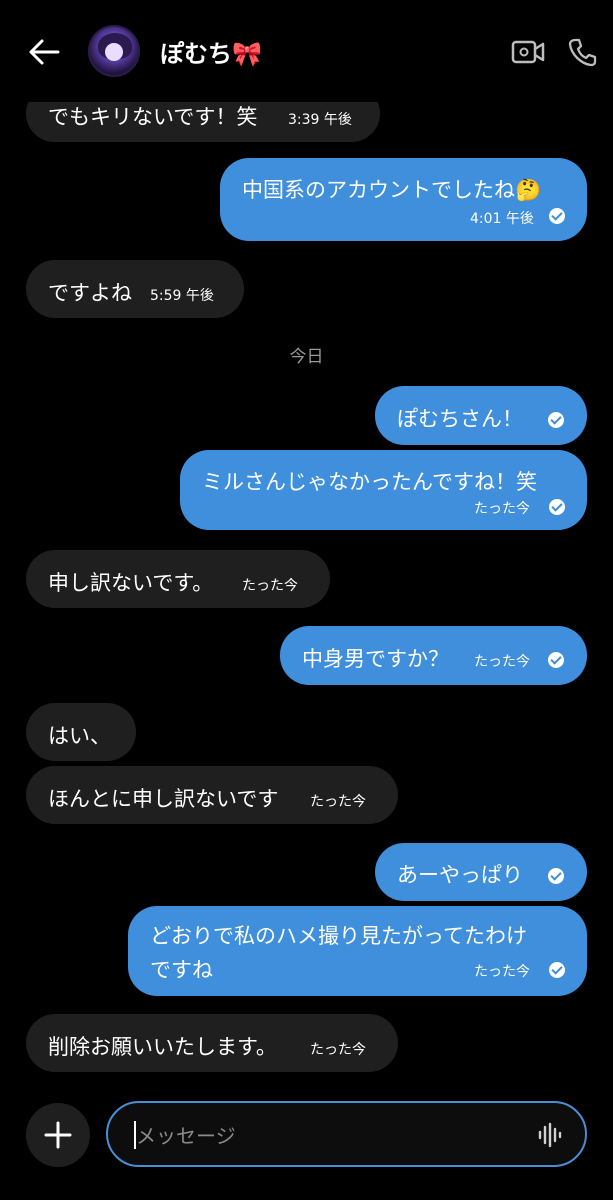 The height and width of the screenshot is (1200, 613). What do you see at coordinates (79, 736) in the screenshot?
I see `message-text: はい、` at bounding box center [79, 736].